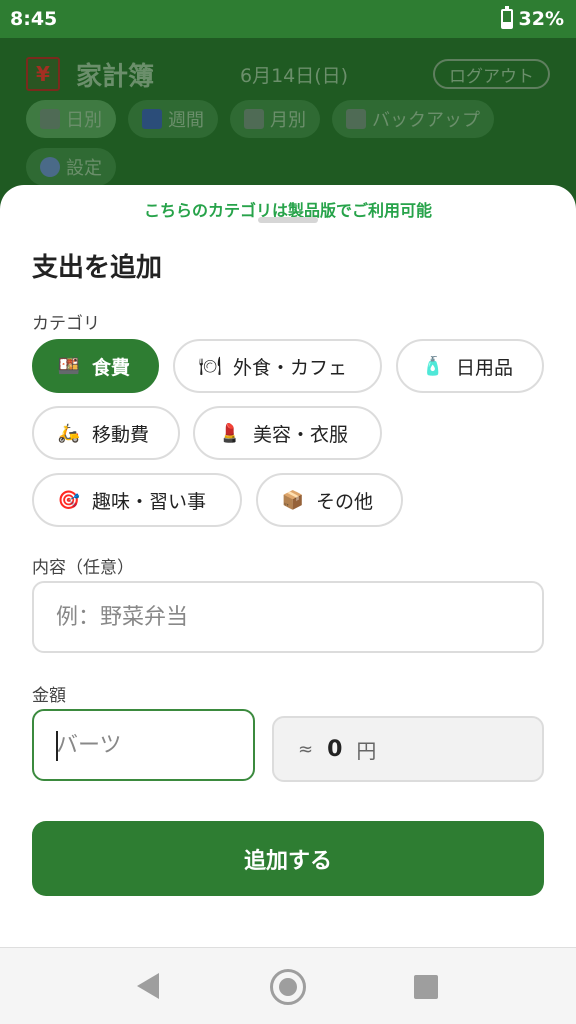 The width and height of the screenshot is (576, 1024). I want to click on calendar-day-icon, so click(50, 119).